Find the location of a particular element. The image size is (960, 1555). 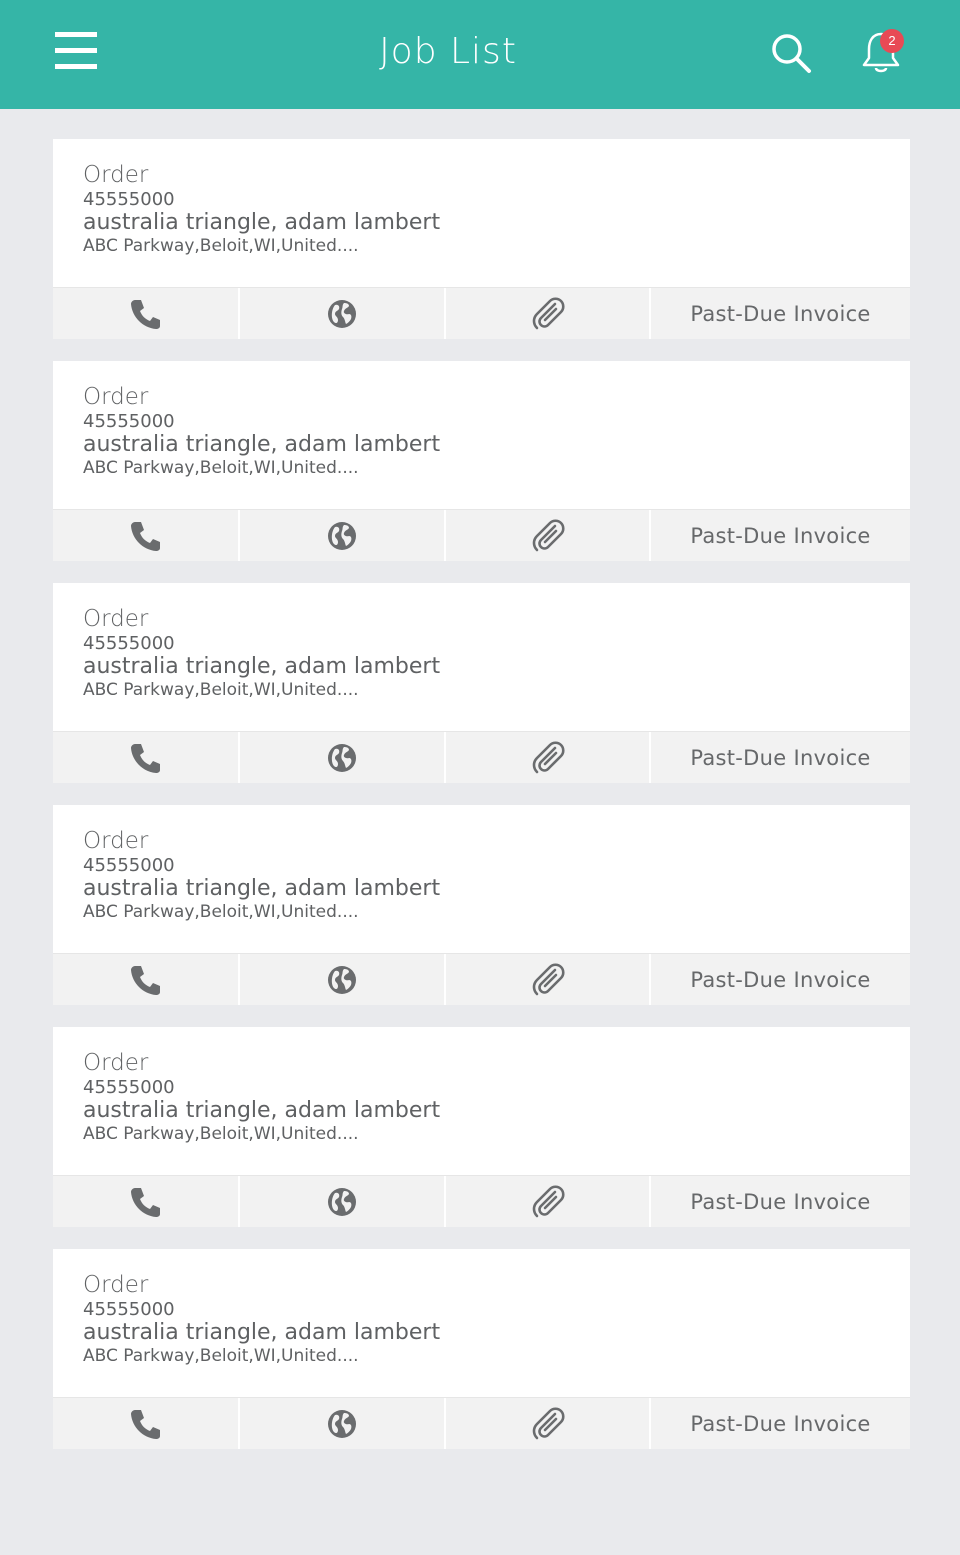

page-title: Job List is located at coordinates (448, 51).